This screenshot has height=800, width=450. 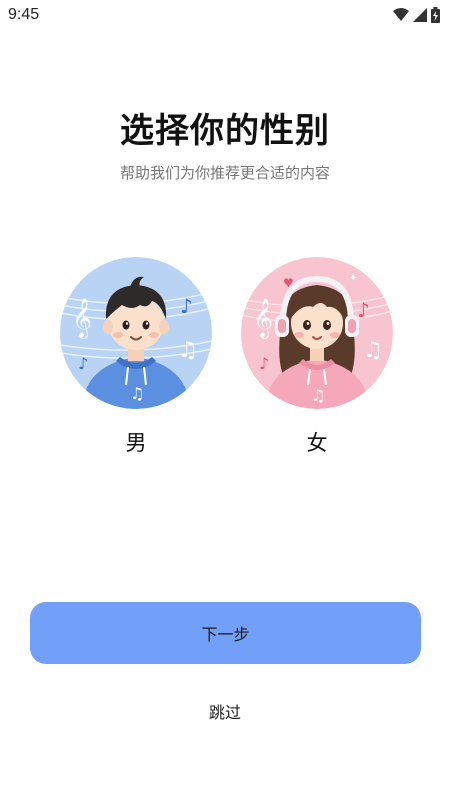 What do you see at coordinates (435, 15) in the screenshot?
I see `battery-icon` at bounding box center [435, 15].